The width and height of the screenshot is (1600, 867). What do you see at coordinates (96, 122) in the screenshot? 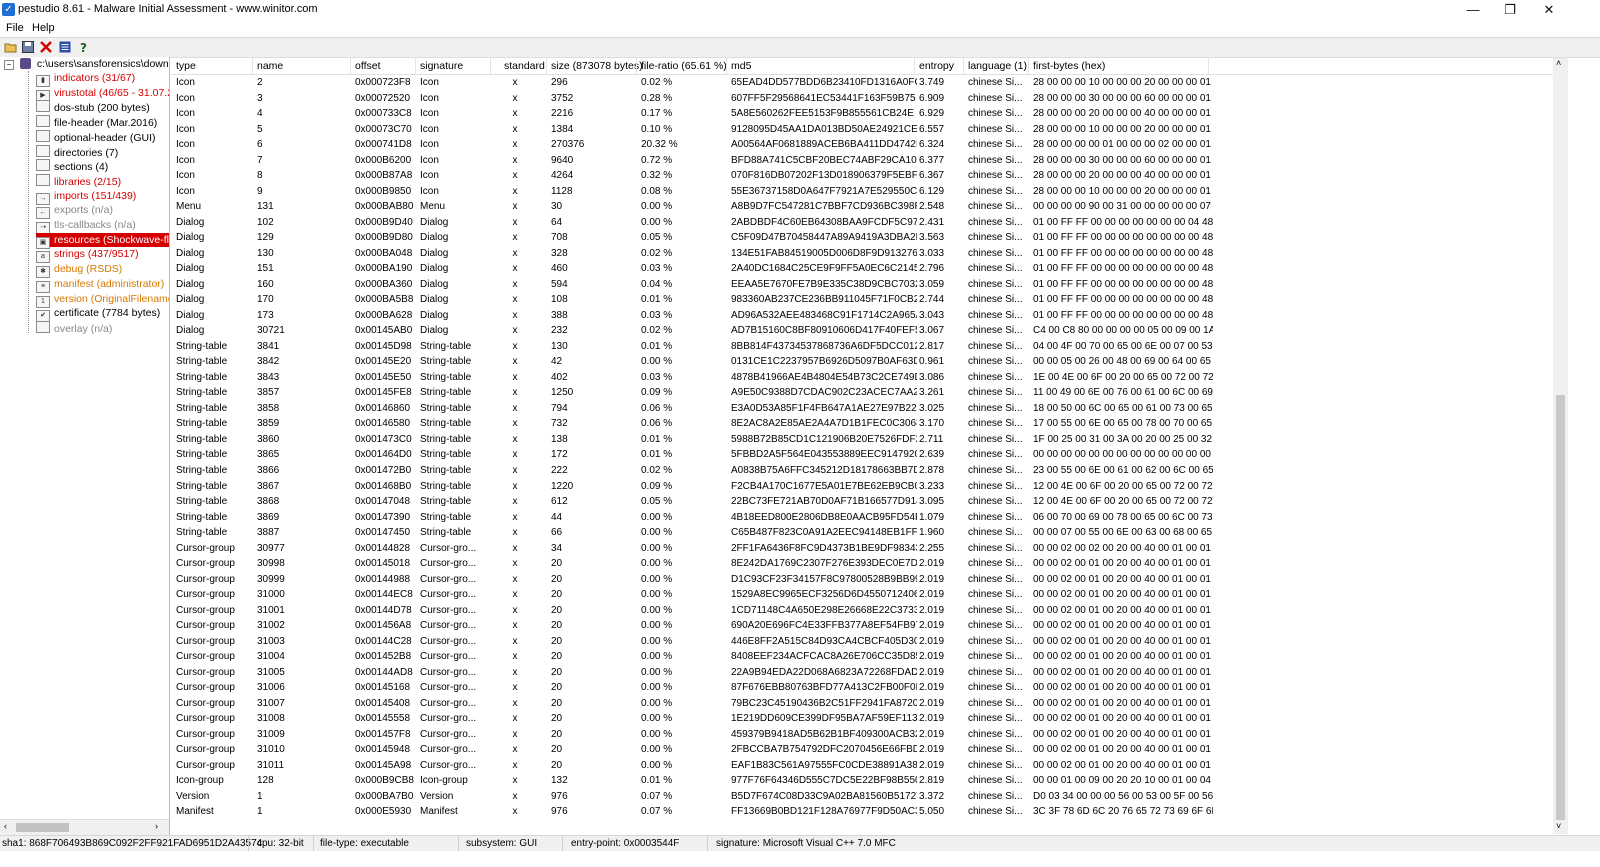
I see `tree-item: file-header (Mar.2016)` at bounding box center [96, 122].